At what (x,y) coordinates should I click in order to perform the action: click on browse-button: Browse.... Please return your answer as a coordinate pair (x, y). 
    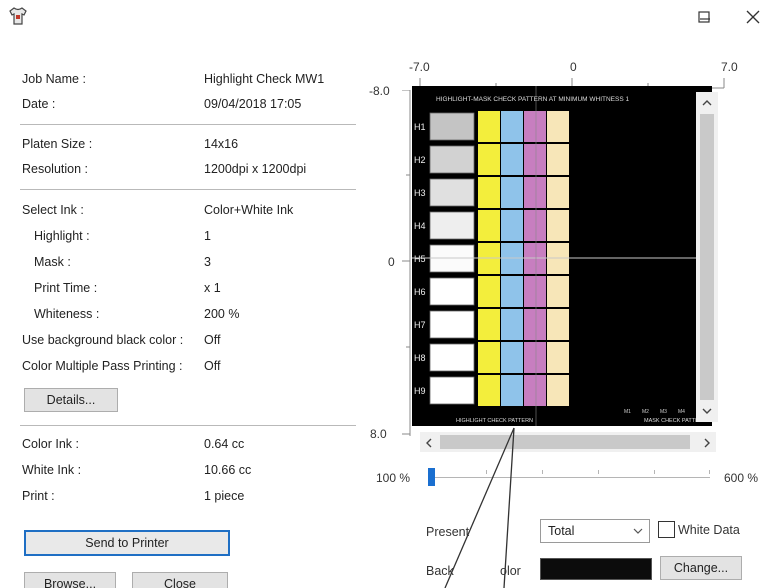
    Looking at the image, I should click on (70, 580).